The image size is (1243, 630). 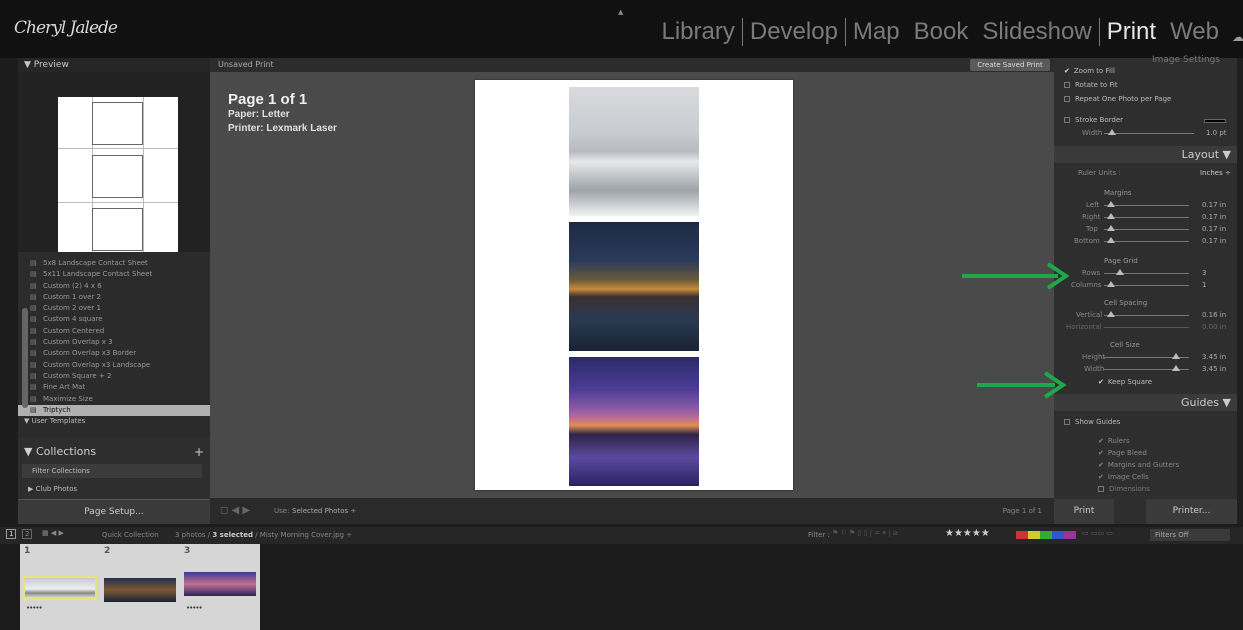 What do you see at coordinates (52, 489) in the screenshot?
I see `collection-set-club-photos: ▶ Club Photos` at bounding box center [52, 489].